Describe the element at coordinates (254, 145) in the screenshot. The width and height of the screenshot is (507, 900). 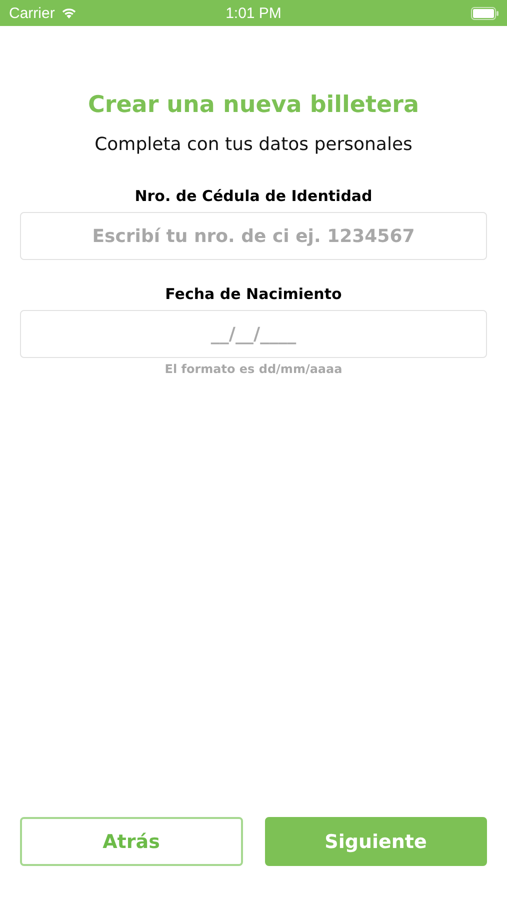
I see `page-subtitle: Completa con tus datos personales` at that location.